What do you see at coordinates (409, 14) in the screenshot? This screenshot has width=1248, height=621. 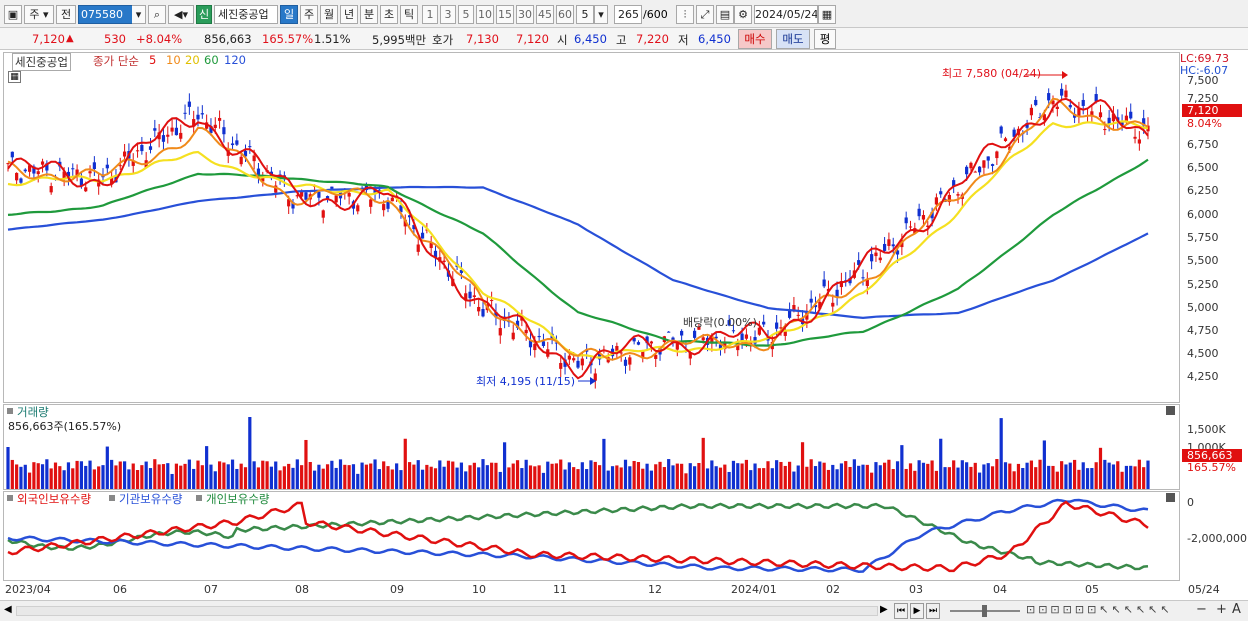 I see `period-tab-tick: 틱` at bounding box center [409, 14].